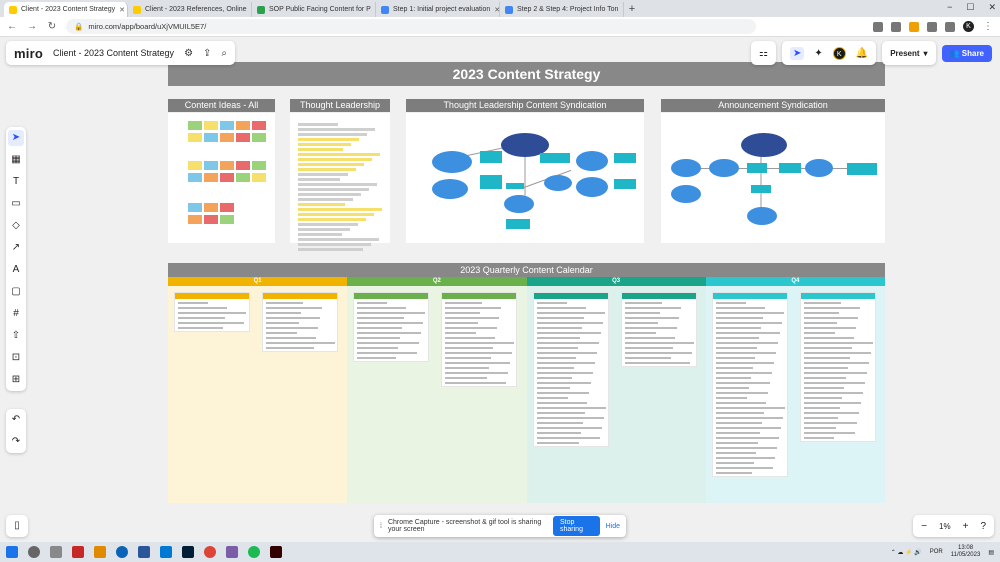 Image resolution: width=1000 pixels, height=562 pixels. What do you see at coordinates (66, 9) in the screenshot?
I see `browser-tab: Client - 2023 Content Strategy ✕` at bounding box center [66, 9].